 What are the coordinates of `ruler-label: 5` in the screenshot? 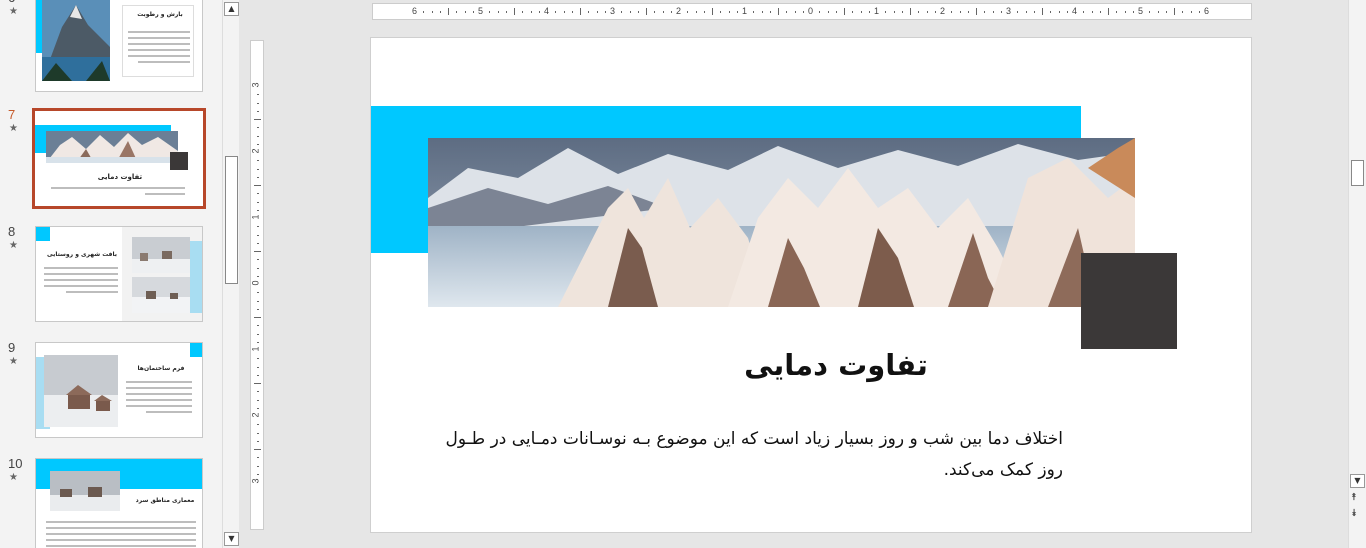 It's located at (1141, 11).